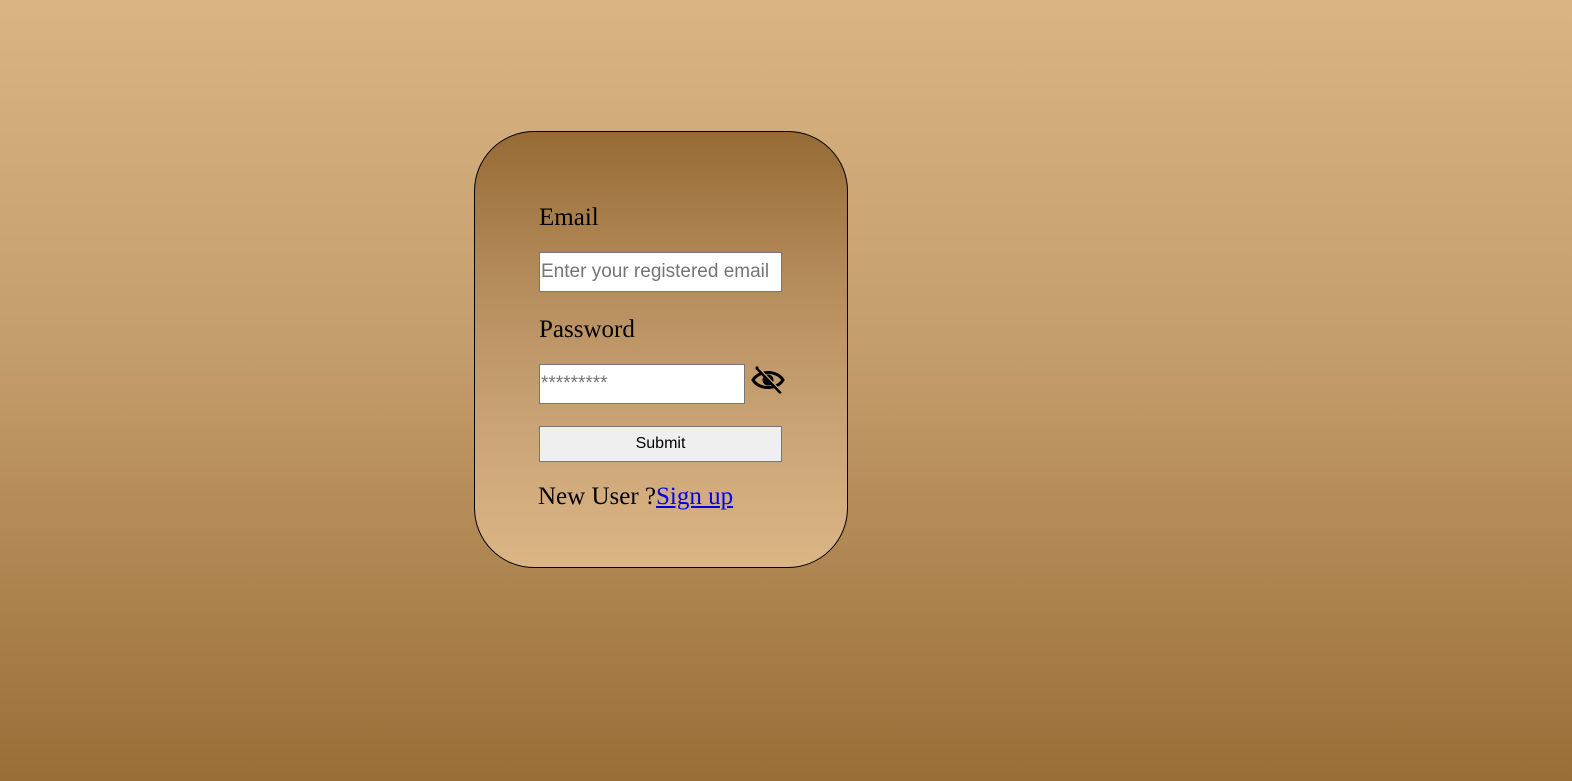 The height and width of the screenshot is (781, 1572). Describe the element at coordinates (694, 496) in the screenshot. I see `signup-link: Sign up` at that location.